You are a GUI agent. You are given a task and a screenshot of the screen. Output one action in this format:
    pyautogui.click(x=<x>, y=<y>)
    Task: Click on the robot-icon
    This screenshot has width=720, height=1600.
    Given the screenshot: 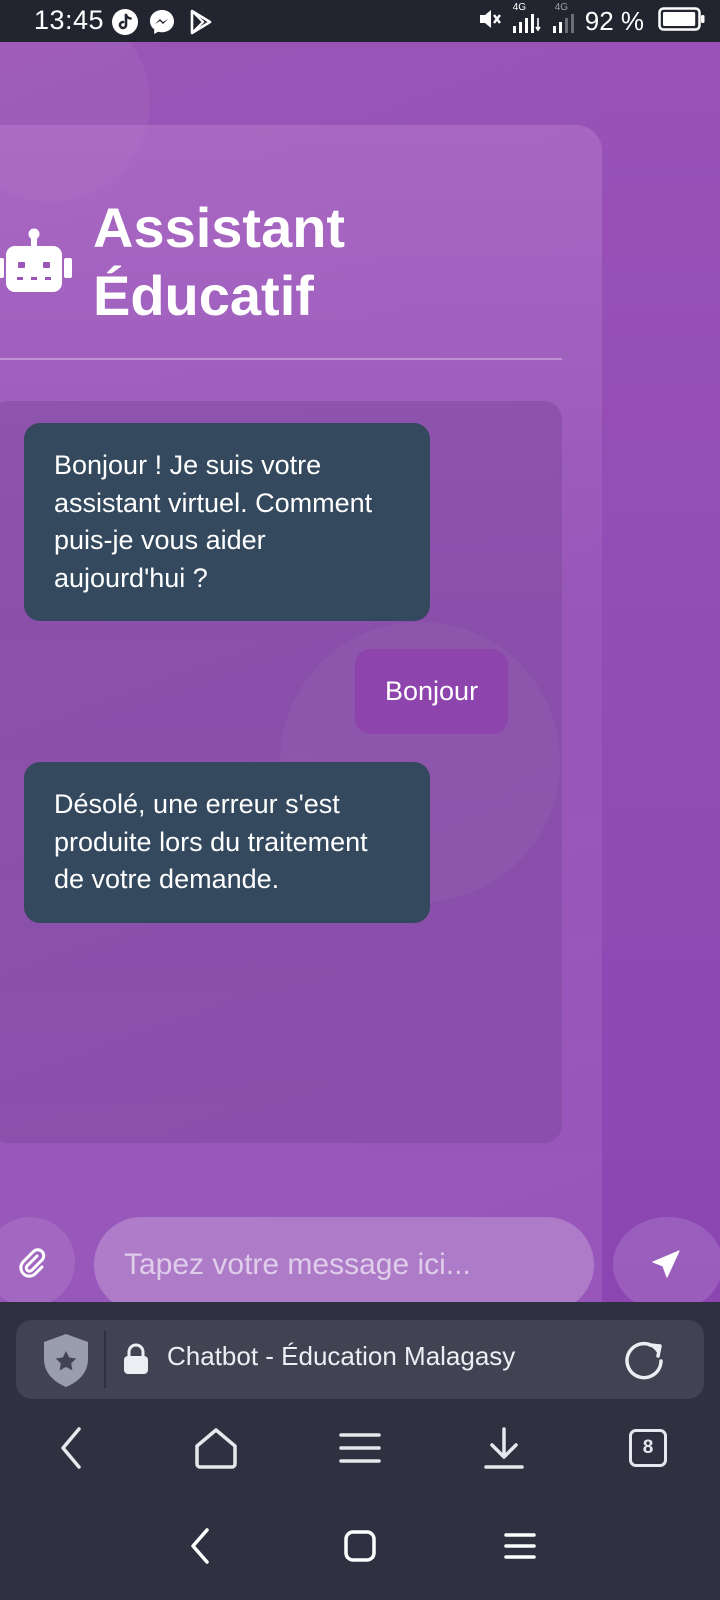 What is the action you would take?
    pyautogui.click(x=38, y=266)
    